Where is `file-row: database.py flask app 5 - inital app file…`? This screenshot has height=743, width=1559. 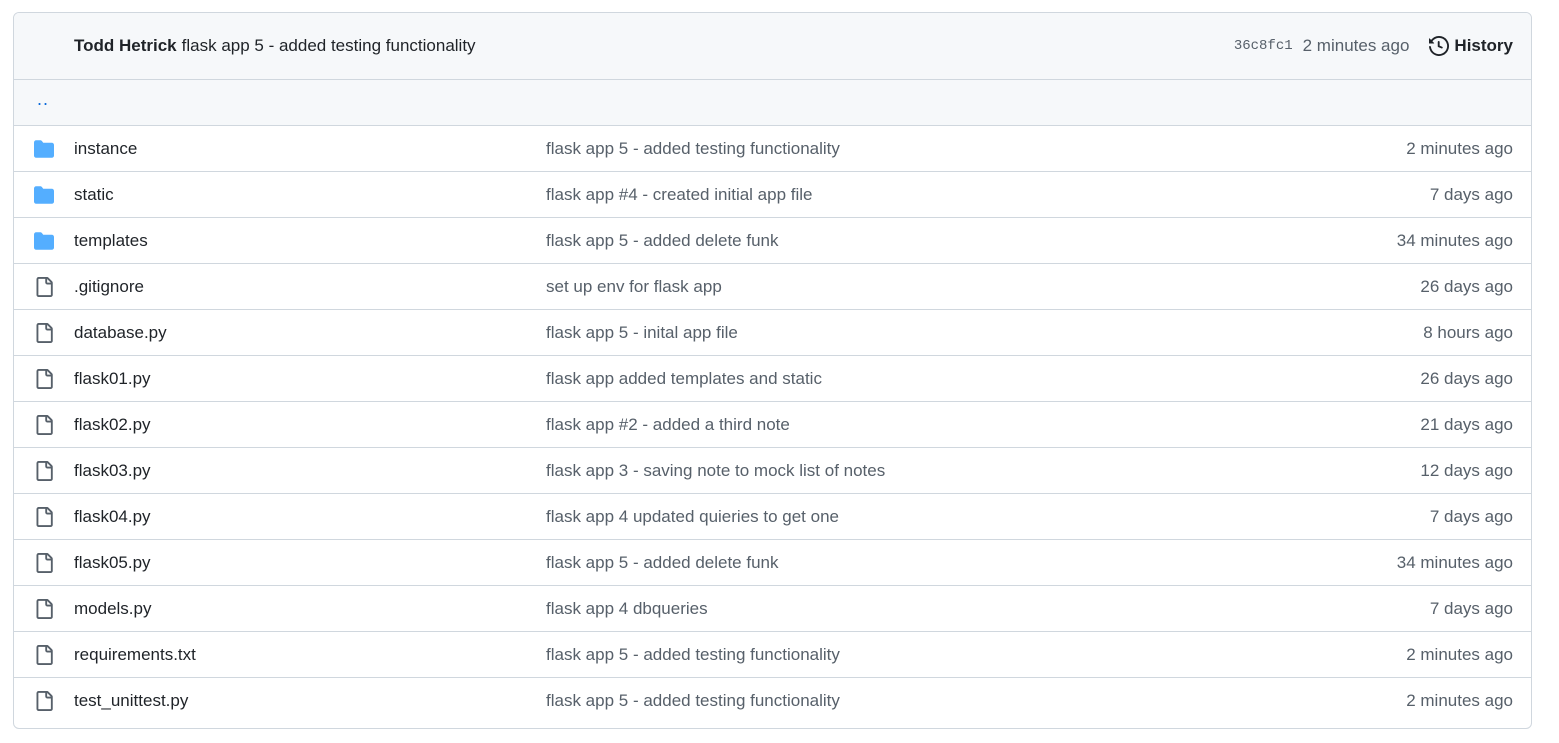
file-row: database.py flask app 5 - inital app file… is located at coordinates (772, 333).